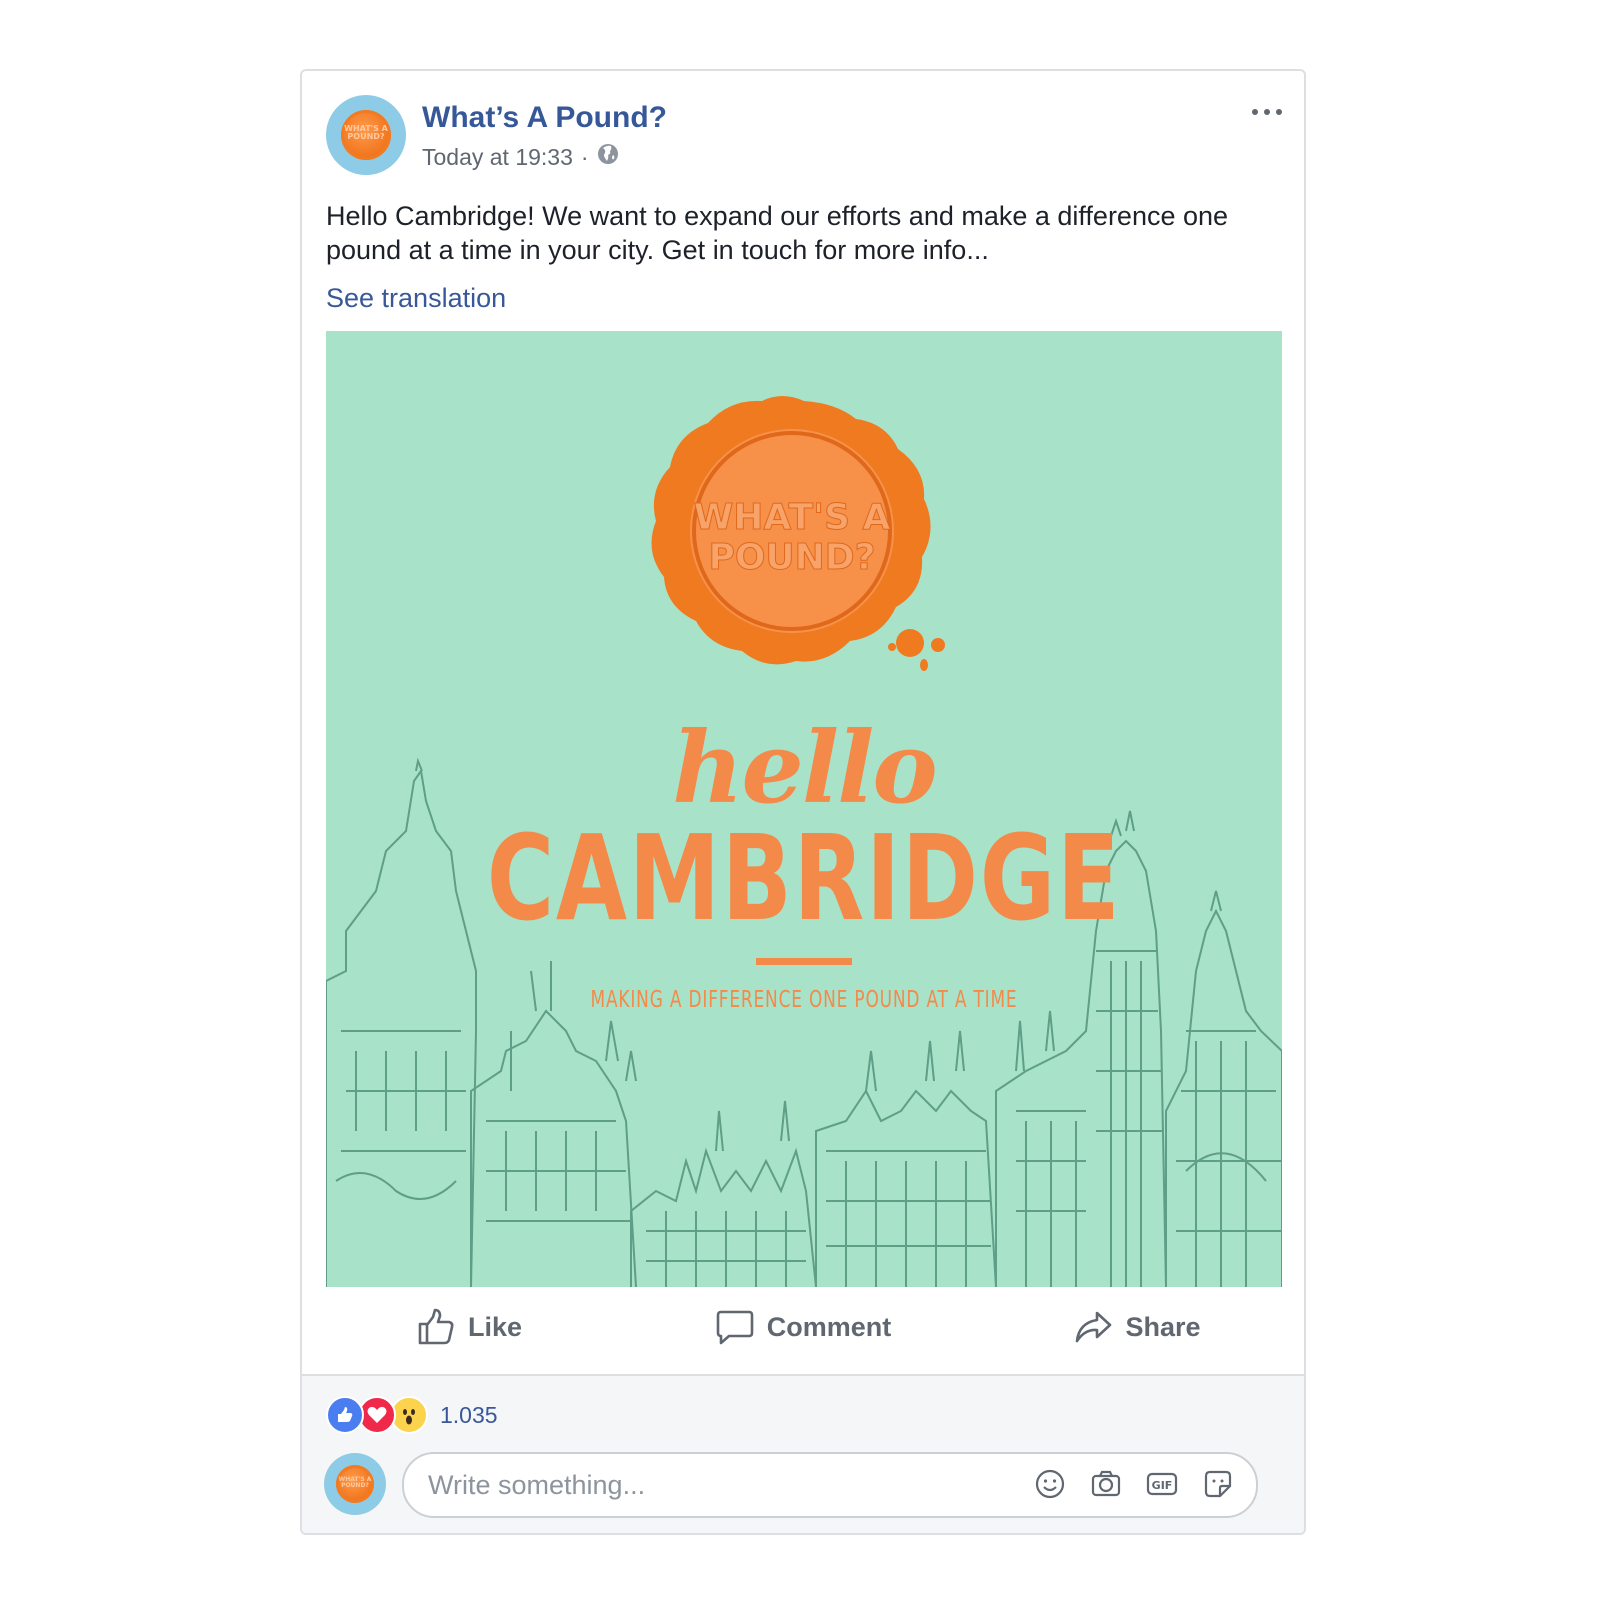 The height and width of the screenshot is (1599, 1599). I want to click on seal-text-line1: WHAT'S A, so click(792, 517).